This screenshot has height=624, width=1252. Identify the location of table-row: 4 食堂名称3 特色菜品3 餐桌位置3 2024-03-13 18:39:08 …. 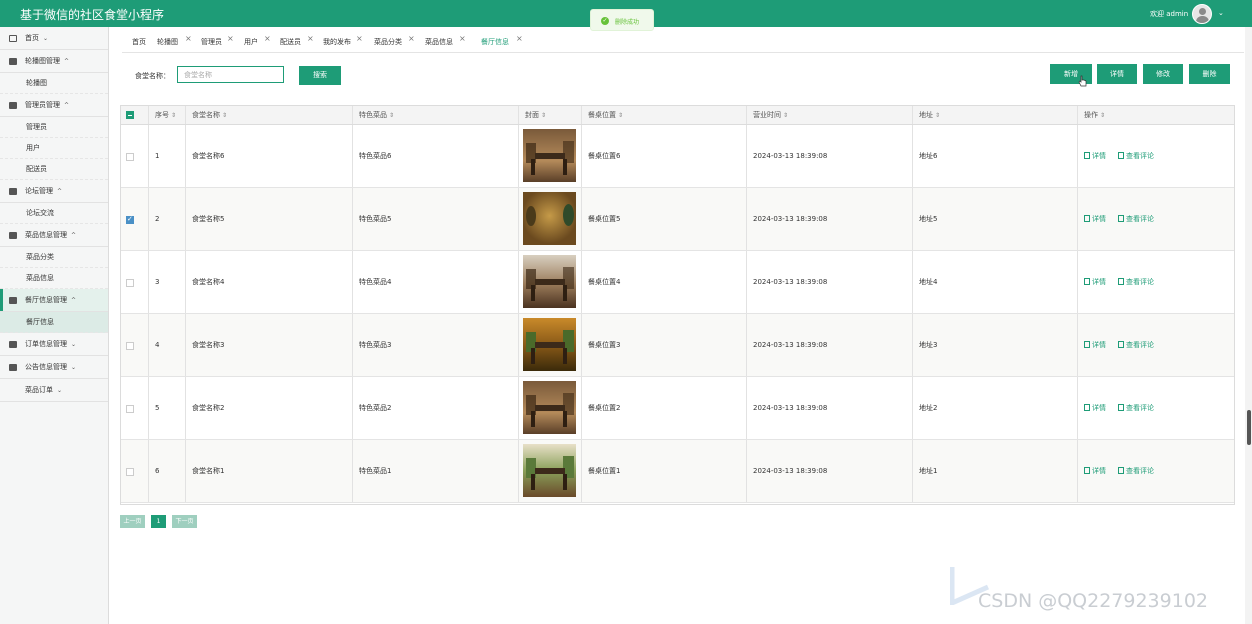
(677, 345).